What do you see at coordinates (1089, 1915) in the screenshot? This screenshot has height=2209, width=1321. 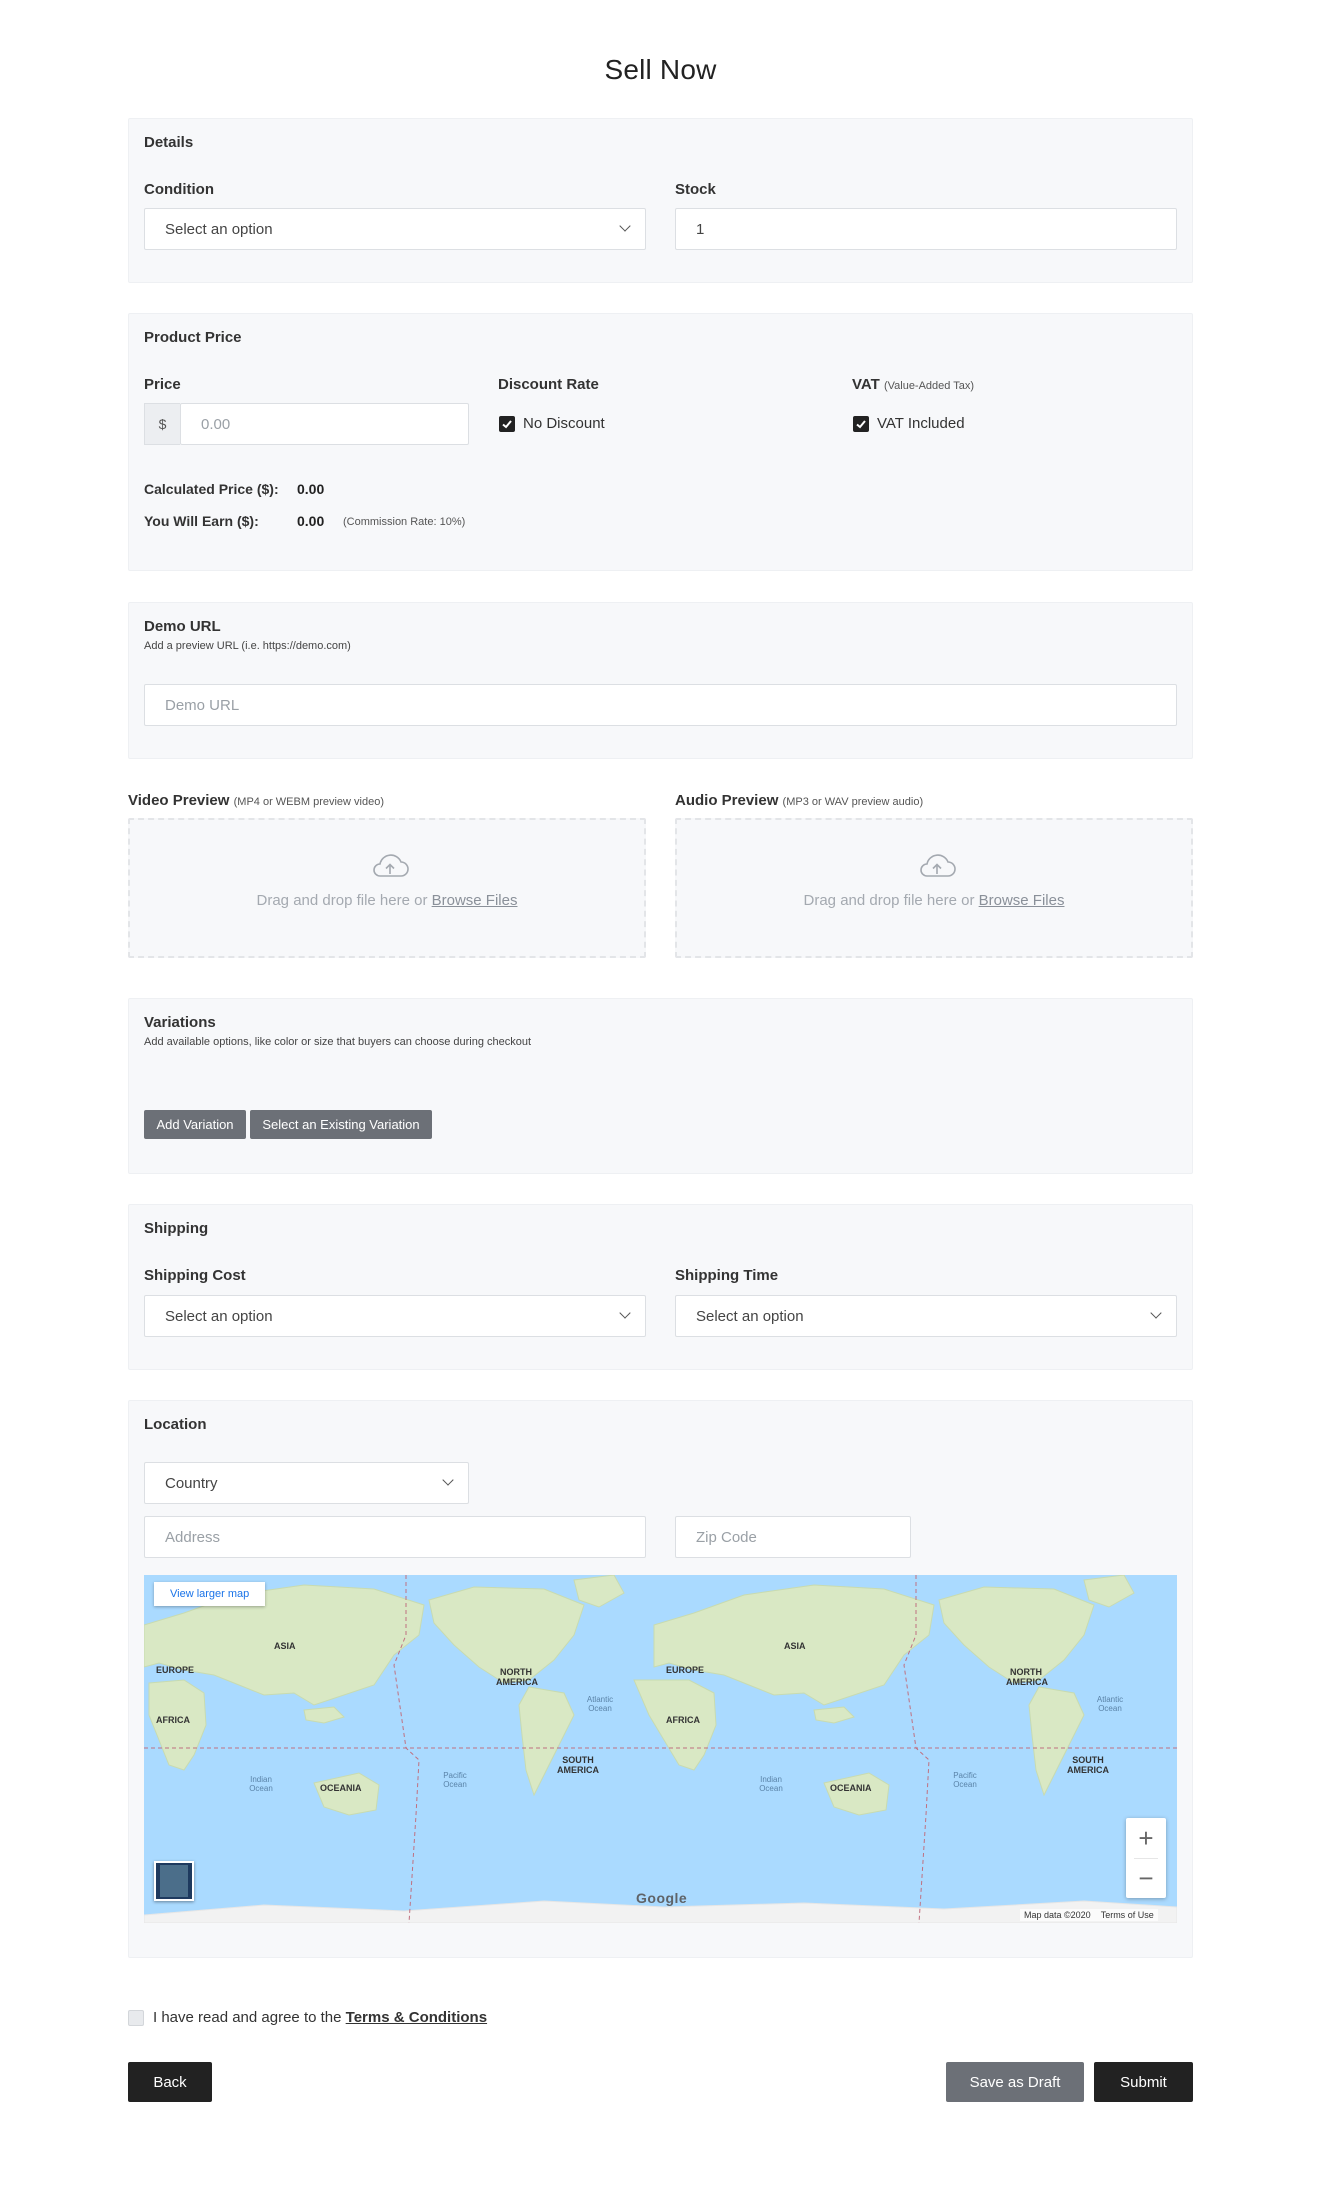 I see `map-attribution: Map data ©2020 Terms of Use` at bounding box center [1089, 1915].